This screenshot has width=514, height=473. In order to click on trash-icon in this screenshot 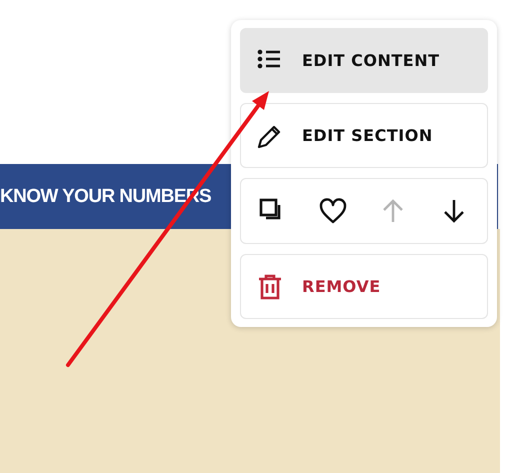, I will do `click(270, 286)`.